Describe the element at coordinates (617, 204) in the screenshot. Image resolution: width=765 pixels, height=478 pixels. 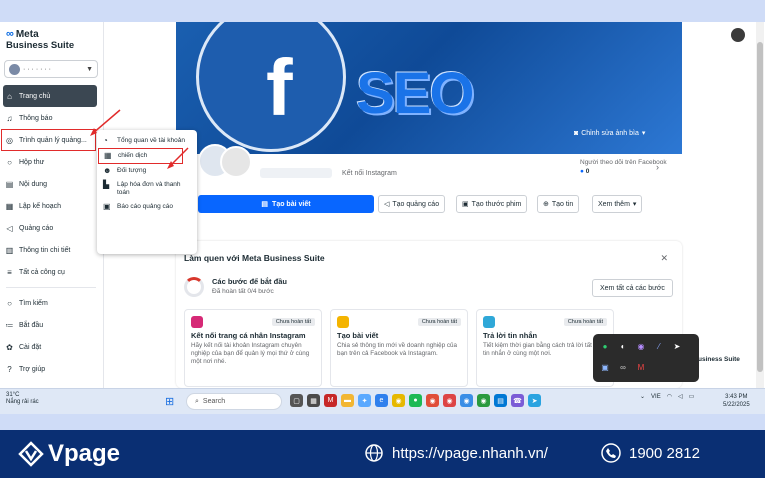
I see `more-button: Xem thêm ▾` at that location.